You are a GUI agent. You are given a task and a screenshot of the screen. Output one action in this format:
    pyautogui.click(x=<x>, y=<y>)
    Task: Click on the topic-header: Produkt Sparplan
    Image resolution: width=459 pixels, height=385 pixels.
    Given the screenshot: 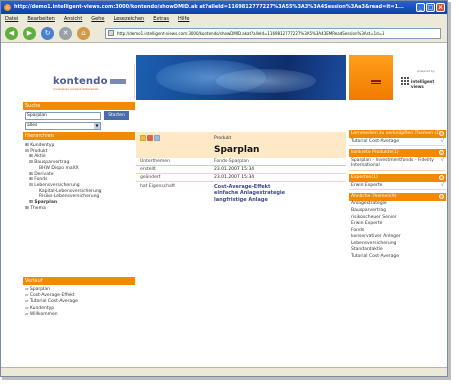 What is the action you would take?
    pyautogui.click(x=241, y=145)
    